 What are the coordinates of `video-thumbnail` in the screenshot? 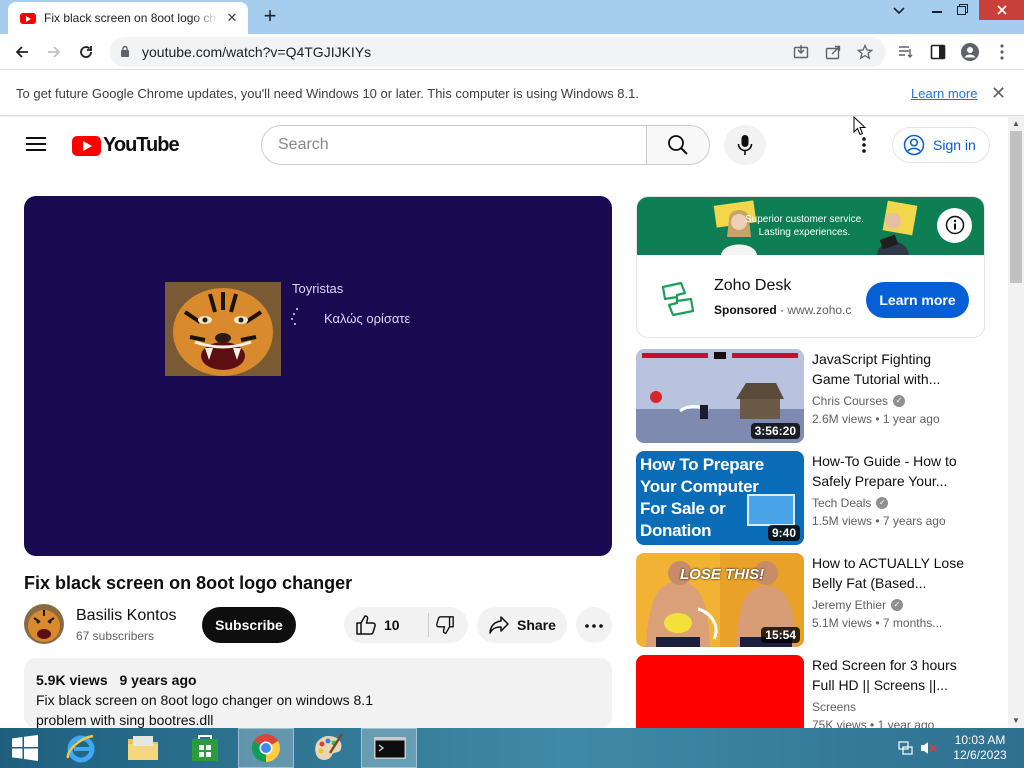 It's located at (720, 691).